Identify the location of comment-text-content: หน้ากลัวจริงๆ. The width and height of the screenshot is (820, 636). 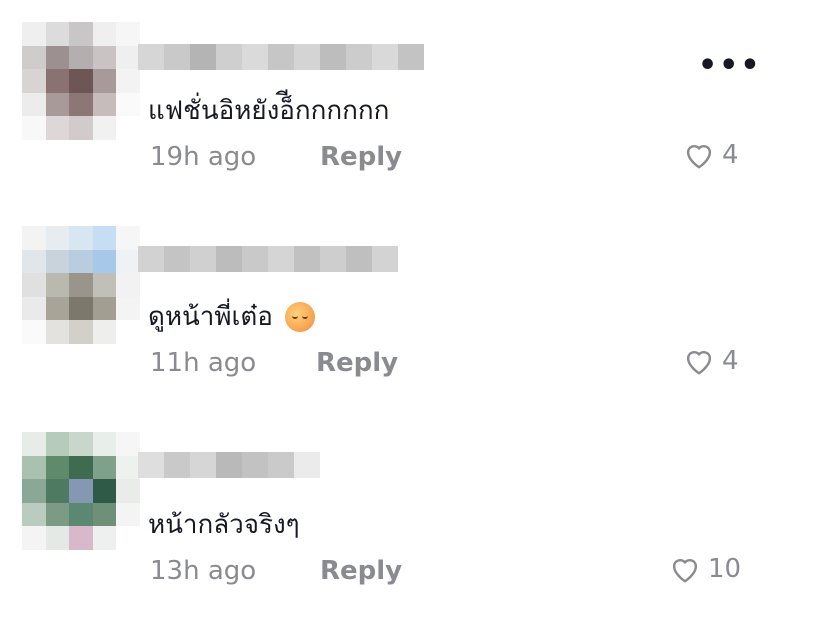
(224, 525).